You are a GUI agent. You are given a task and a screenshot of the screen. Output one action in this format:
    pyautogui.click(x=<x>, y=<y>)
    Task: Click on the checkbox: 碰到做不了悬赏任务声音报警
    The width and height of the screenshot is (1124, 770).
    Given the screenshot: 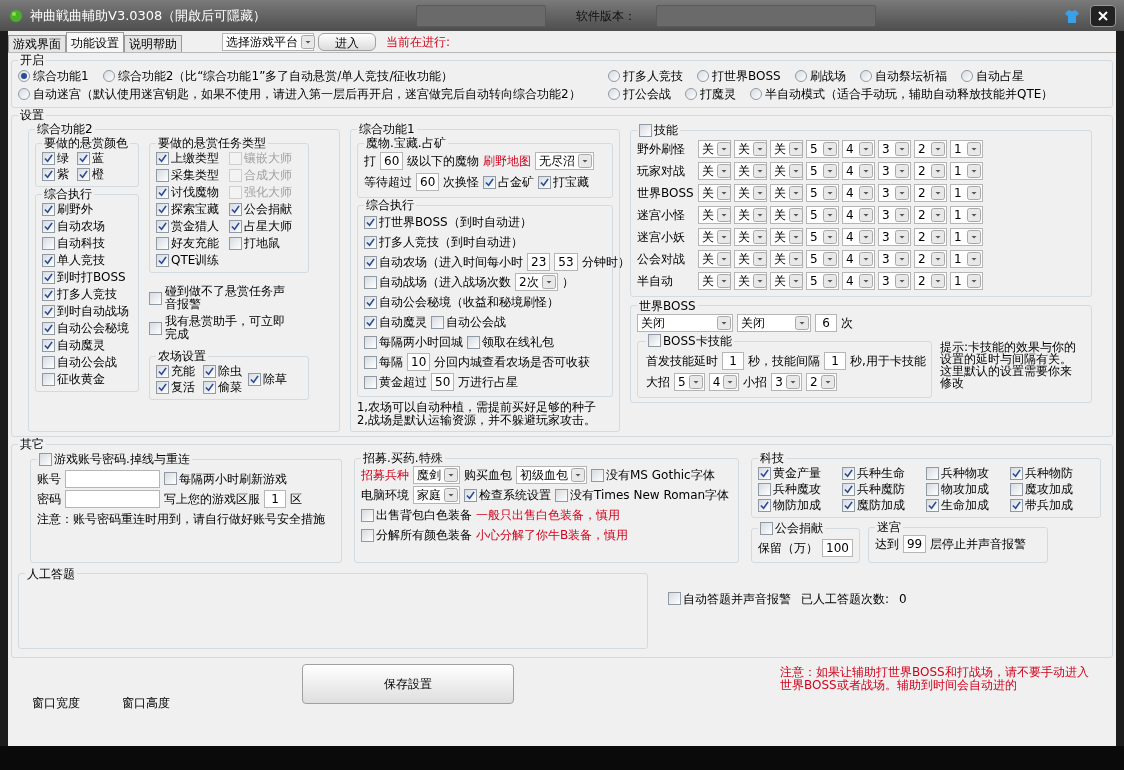 What is the action you would take?
    pyautogui.click(x=229, y=298)
    